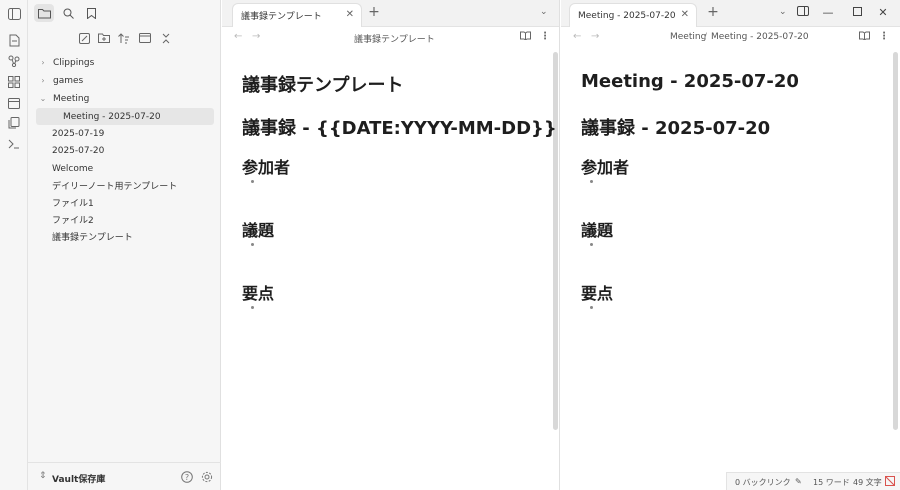 This screenshot has height=490, width=900. Describe the element at coordinates (895, 241) in the screenshot. I see `scrollbar-right` at that location.